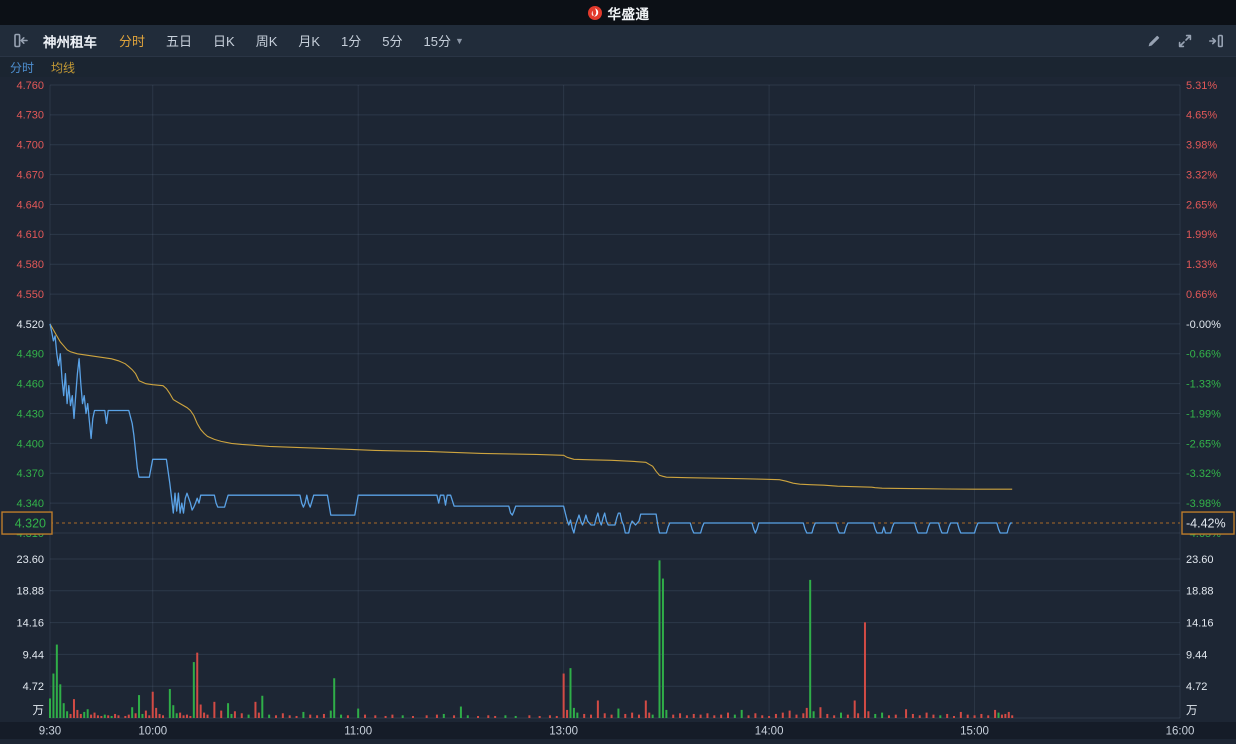 This screenshot has height=744, width=1236. I want to click on pct-axis-label: -3.98%, so click(1203, 504).